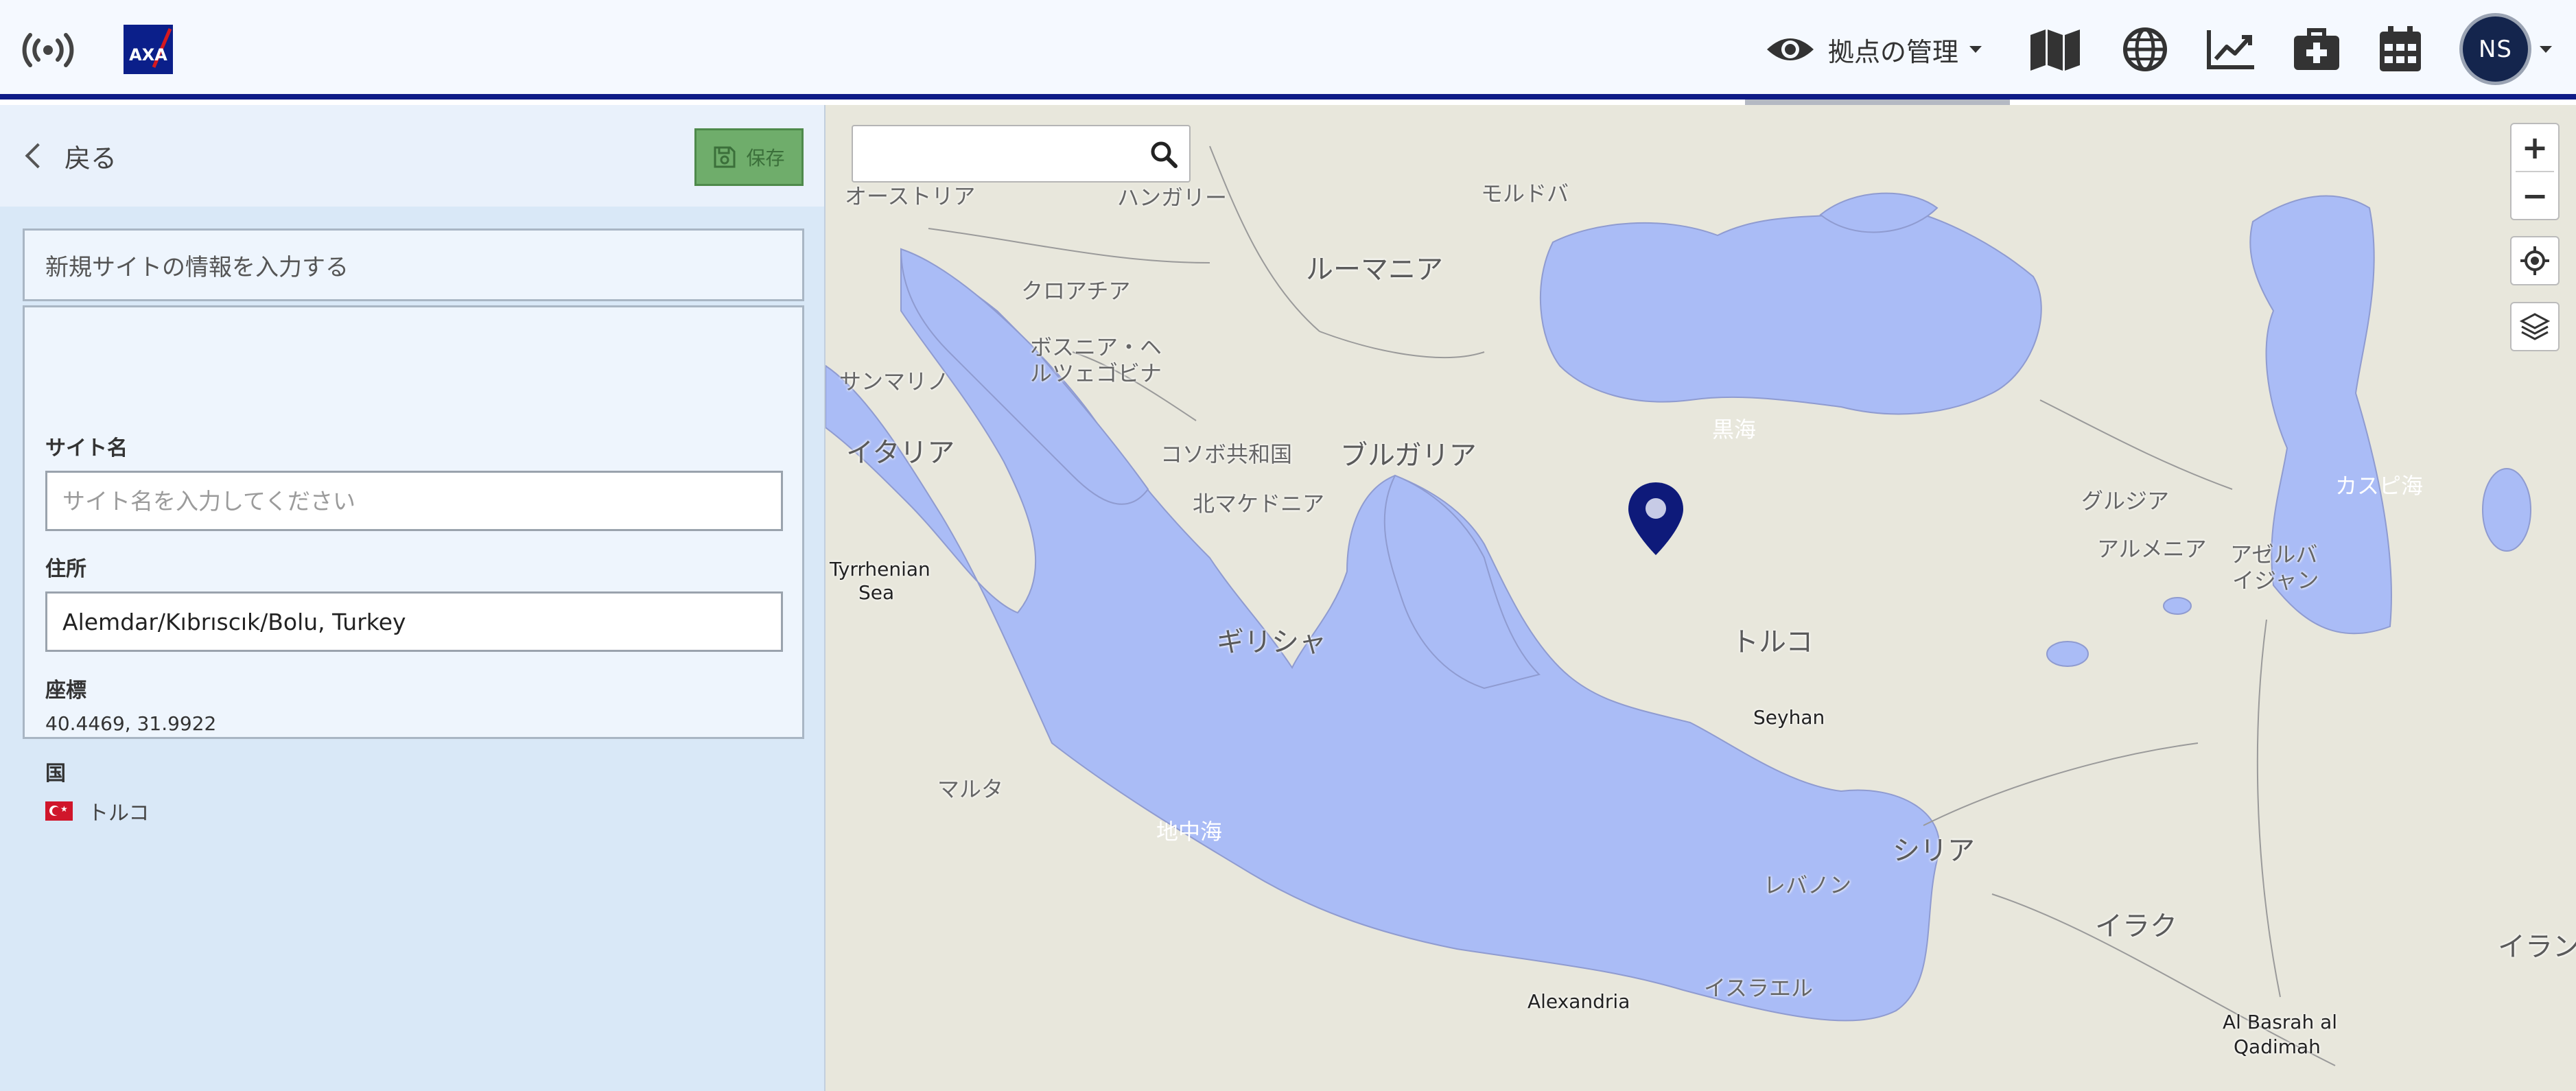  Describe the element at coordinates (2277, 1046) in the screenshot. I see `map-label-basrah-2: Qadimah` at that location.